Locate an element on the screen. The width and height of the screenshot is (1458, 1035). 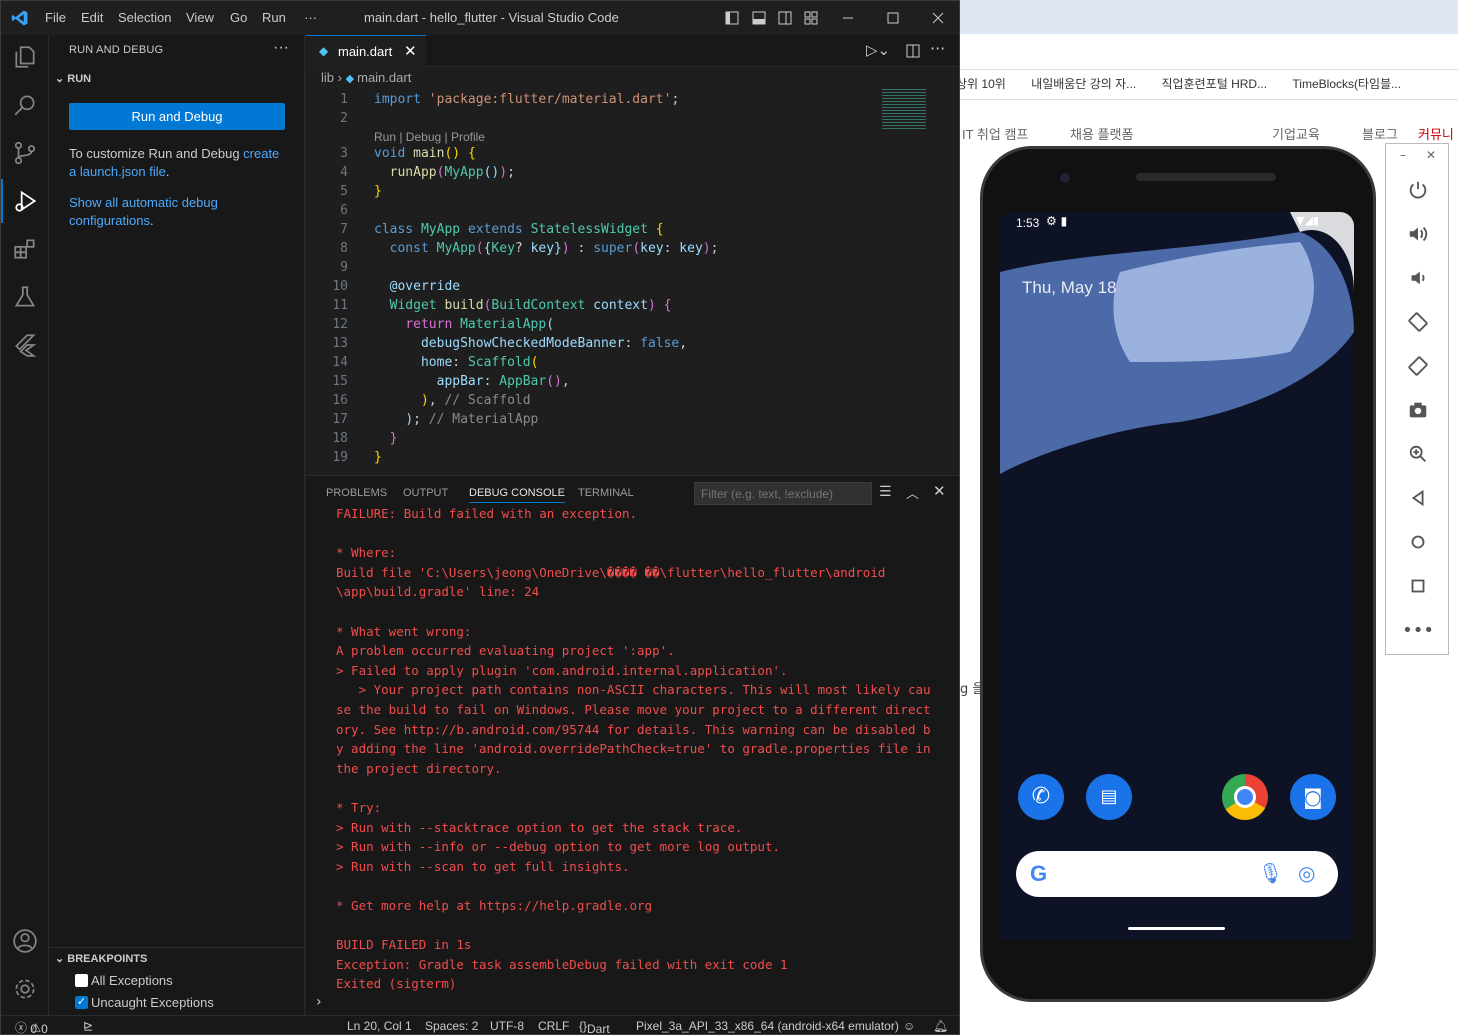
breakpoint-uncaught-exceptions: ✓ Uncaught Exceptions is located at coordinates (144, 1002).